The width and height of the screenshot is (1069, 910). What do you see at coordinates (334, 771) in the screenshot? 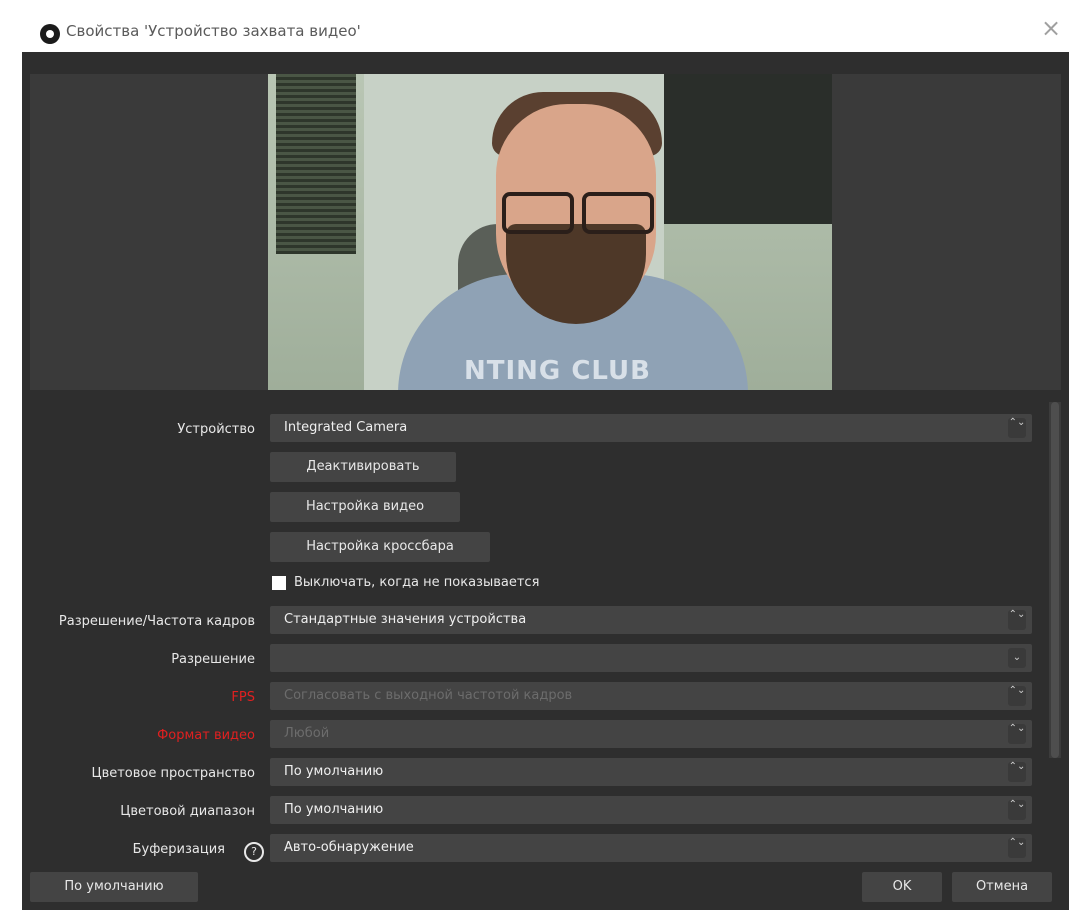
I see `color-space-value: По умолчанию` at bounding box center [334, 771].